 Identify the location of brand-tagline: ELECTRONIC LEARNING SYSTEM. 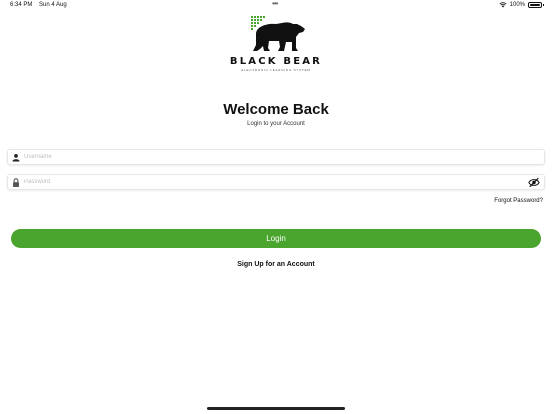
(276, 70).